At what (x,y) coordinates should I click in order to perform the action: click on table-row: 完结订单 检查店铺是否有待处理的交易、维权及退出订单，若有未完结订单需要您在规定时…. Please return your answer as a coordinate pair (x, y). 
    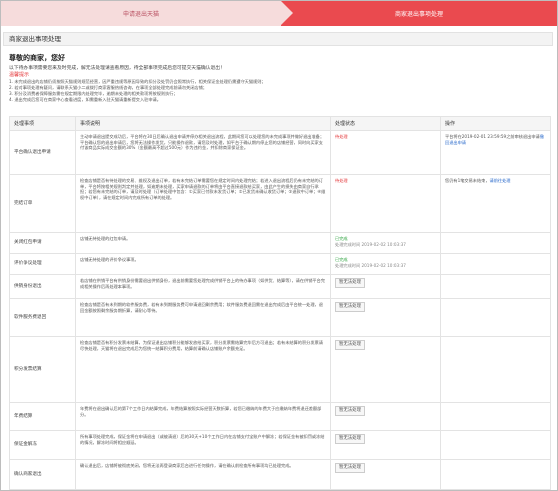
    Looking at the image, I should click on (280, 203).